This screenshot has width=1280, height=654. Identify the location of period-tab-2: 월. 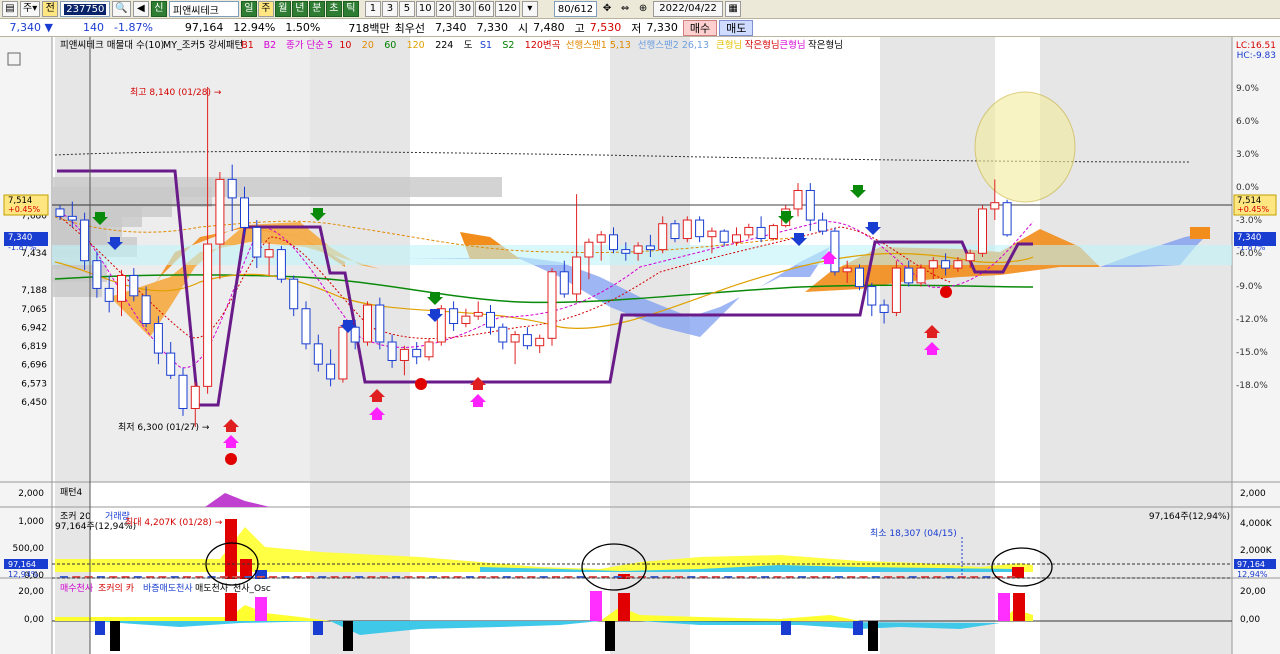
(282, 9).